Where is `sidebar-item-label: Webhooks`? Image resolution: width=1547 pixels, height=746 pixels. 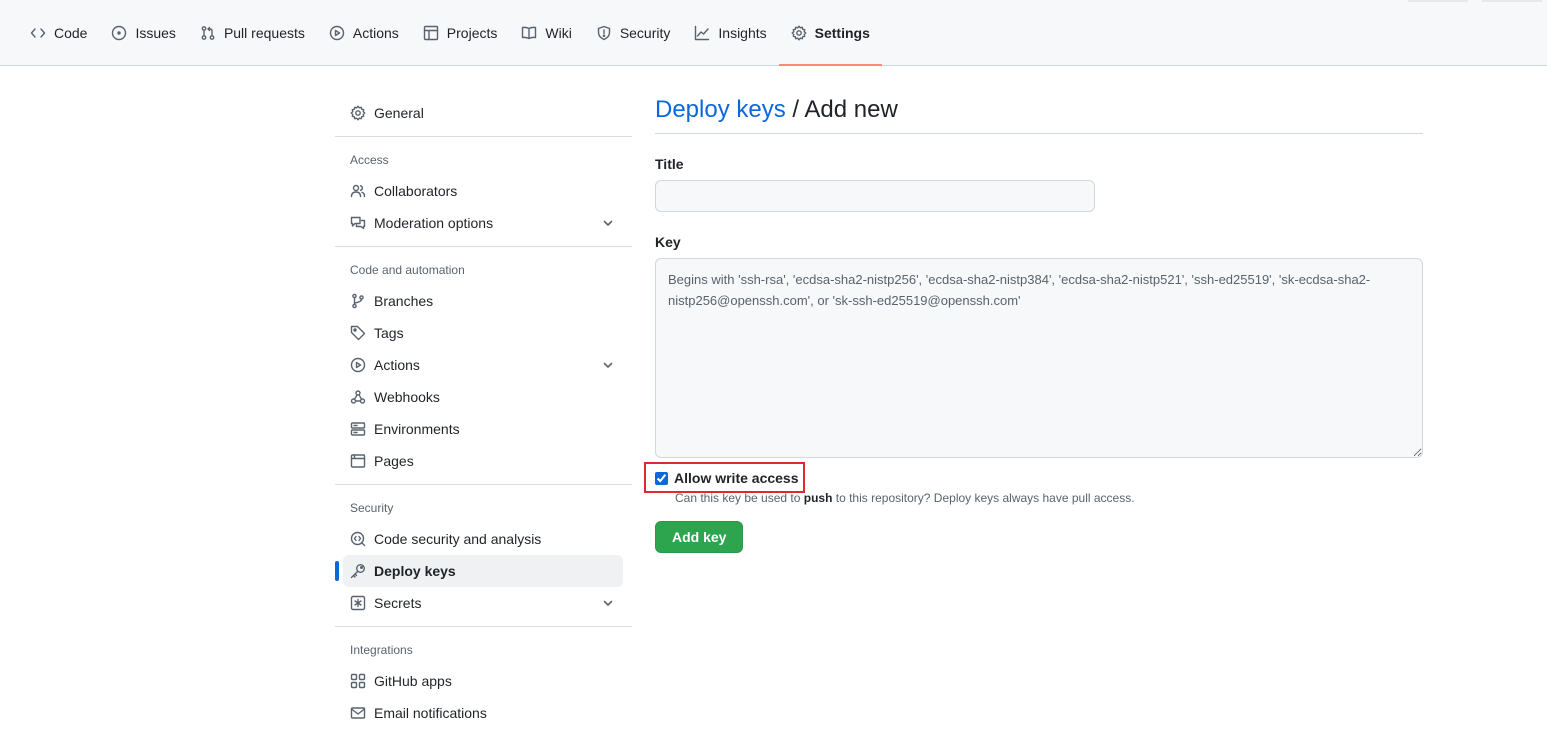 sidebar-item-label: Webhooks is located at coordinates (407, 397).